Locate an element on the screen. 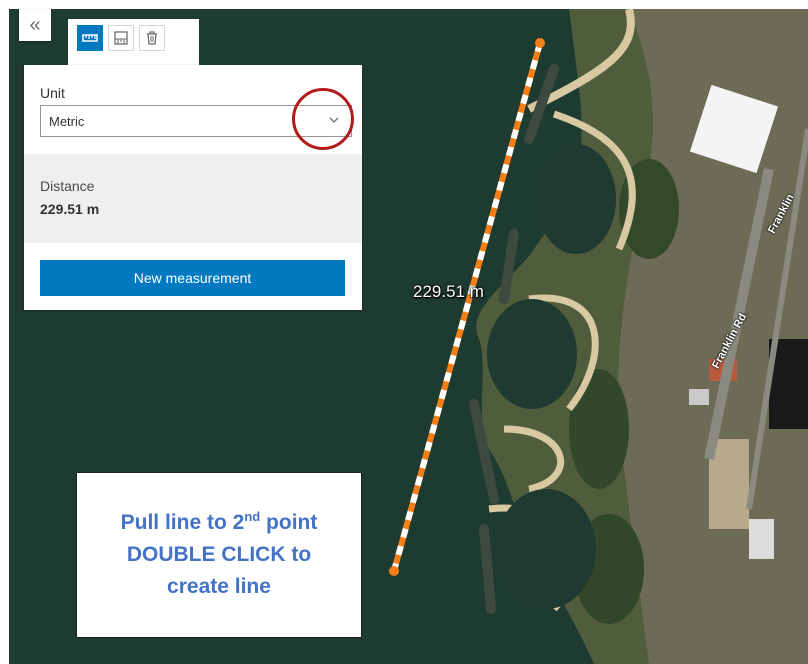  collapse-button: « is located at coordinates (35, 25).